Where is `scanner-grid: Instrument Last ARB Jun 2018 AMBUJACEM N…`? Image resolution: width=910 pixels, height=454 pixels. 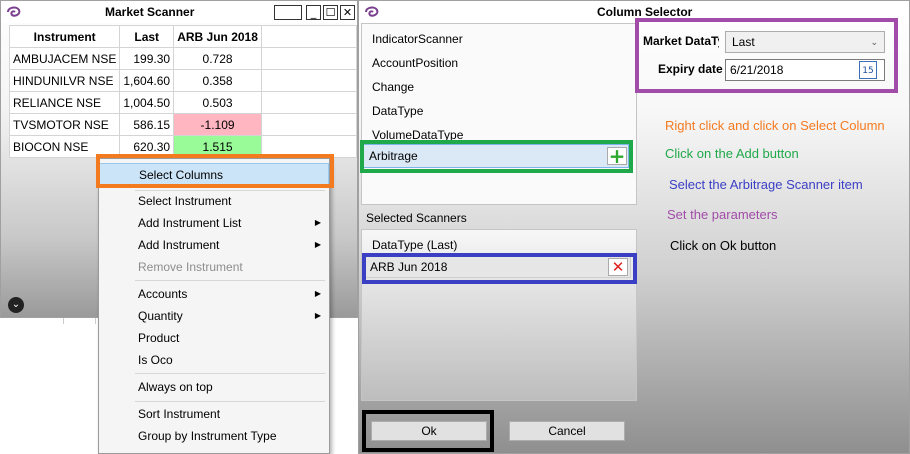 scanner-grid: Instrument Last ARB Jun 2018 AMBUJACEM N… is located at coordinates (182, 91).